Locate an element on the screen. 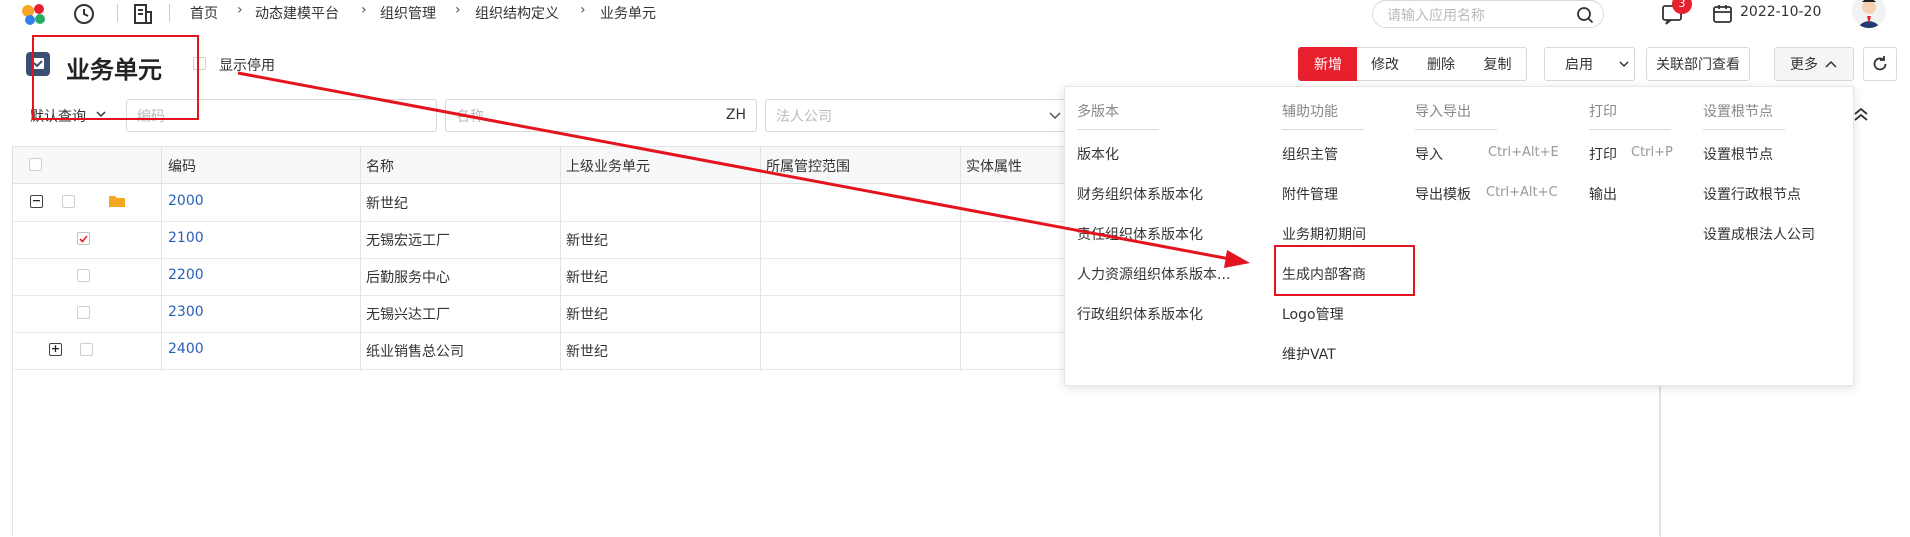 The height and width of the screenshot is (537, 1910). menu-item-attachment-management: 附件管理 is located at coordinates (1310, 194).